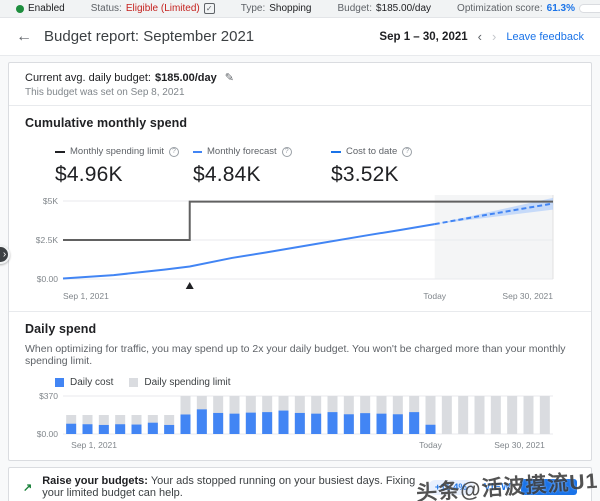  What do you see at coordinates (48, 396) in the screenshot?
I see `svg-text: $370` at bounding box center [48, 396].